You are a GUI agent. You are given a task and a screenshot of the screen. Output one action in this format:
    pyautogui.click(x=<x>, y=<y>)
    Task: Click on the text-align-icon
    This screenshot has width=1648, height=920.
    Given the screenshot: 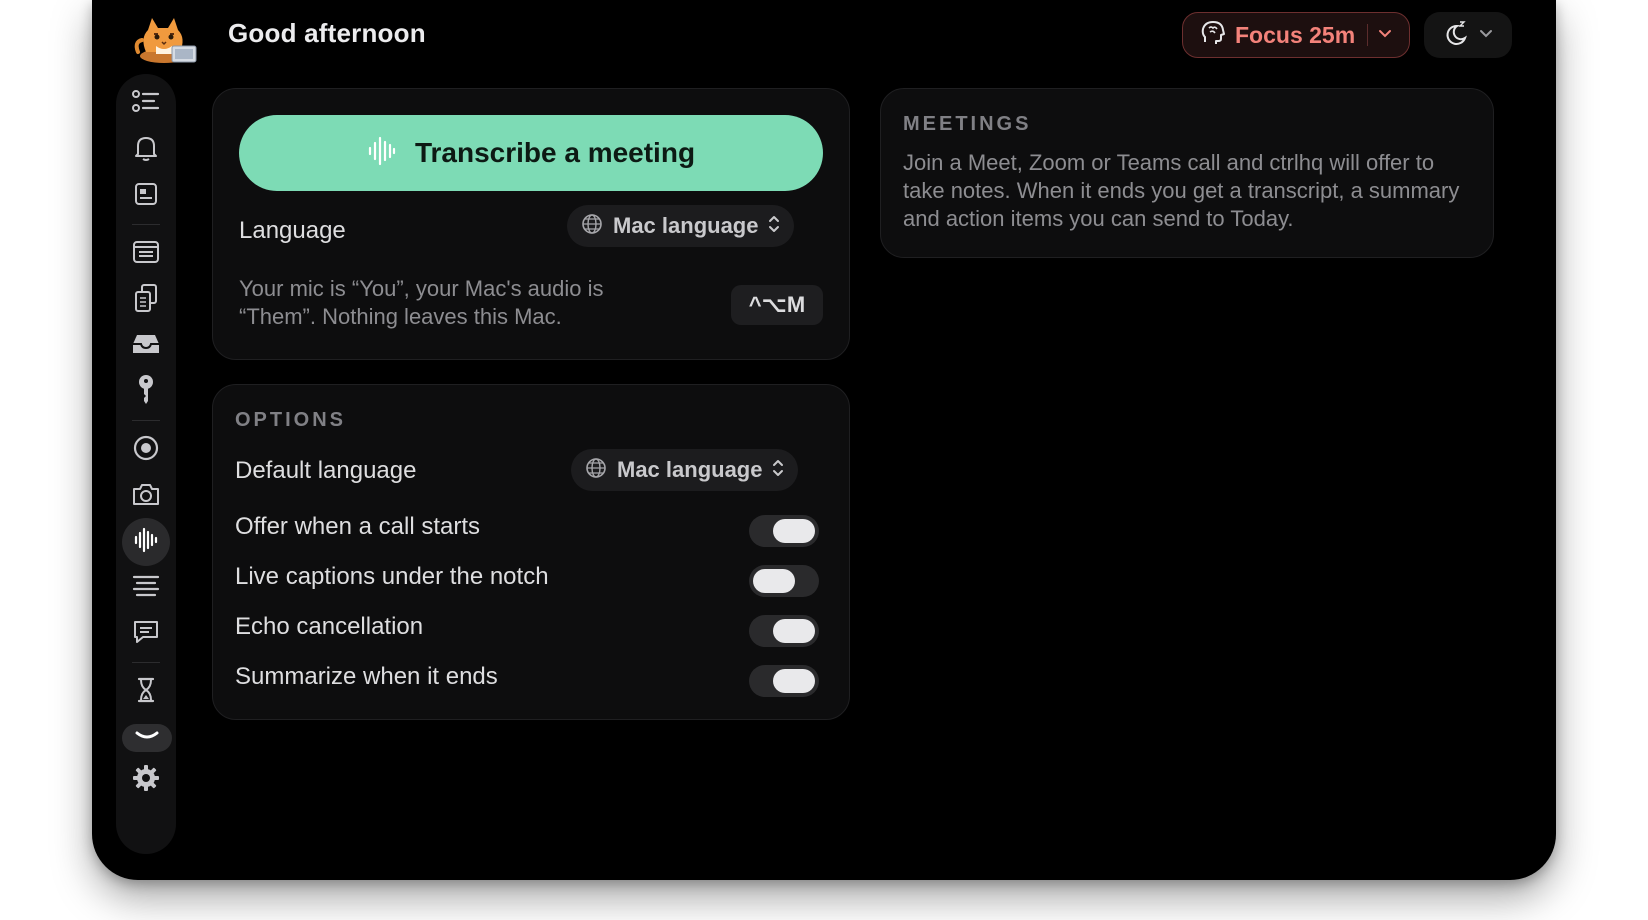 What is the action you would take?
    pyautogui.click(x=146, y=588)
    